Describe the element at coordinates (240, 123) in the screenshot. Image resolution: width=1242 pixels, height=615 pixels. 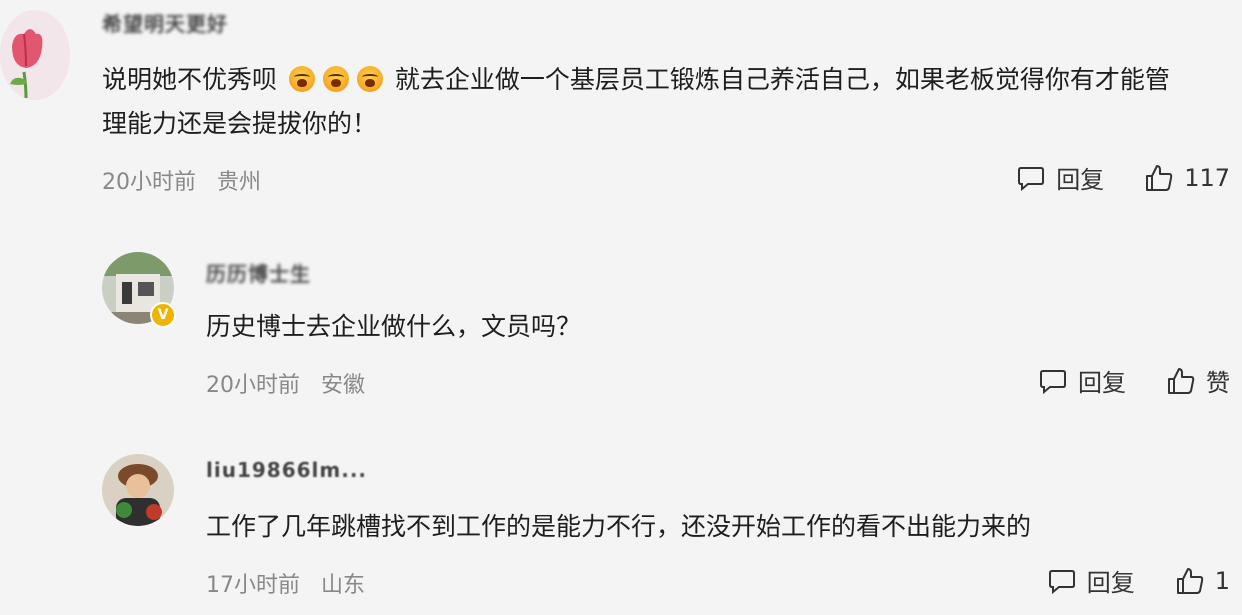
I see `comment-text-line2: 理能力还是会提拔你的！` at that location.